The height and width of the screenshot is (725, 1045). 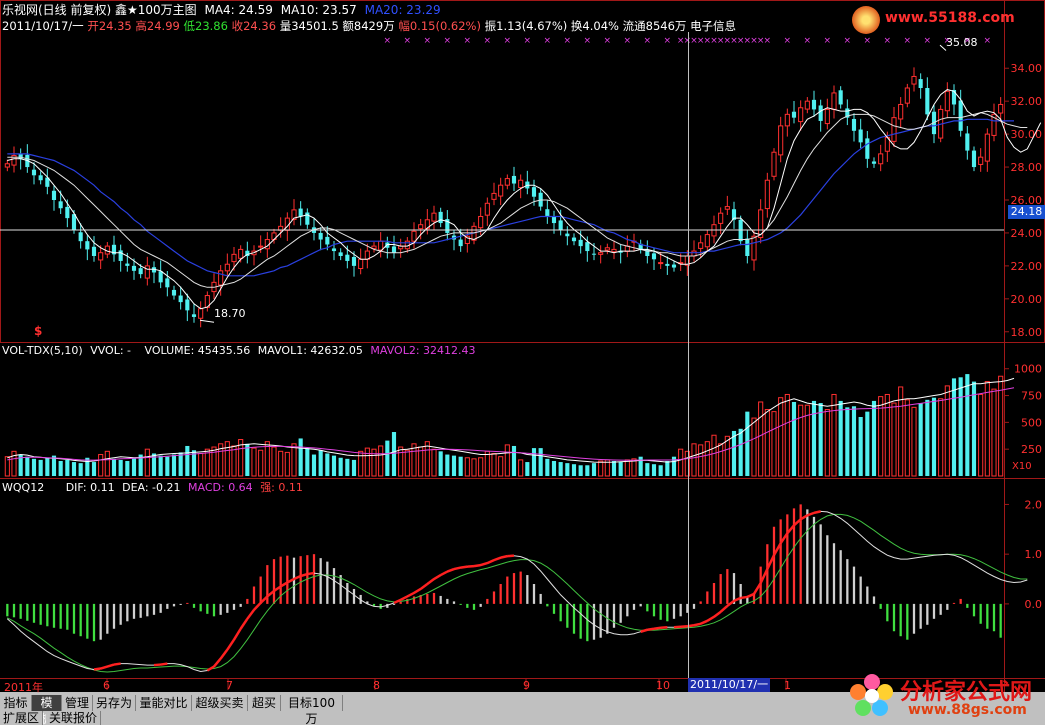 I want to click on tab-super-buysell: 超级买卖, so click(x=220, y=703).